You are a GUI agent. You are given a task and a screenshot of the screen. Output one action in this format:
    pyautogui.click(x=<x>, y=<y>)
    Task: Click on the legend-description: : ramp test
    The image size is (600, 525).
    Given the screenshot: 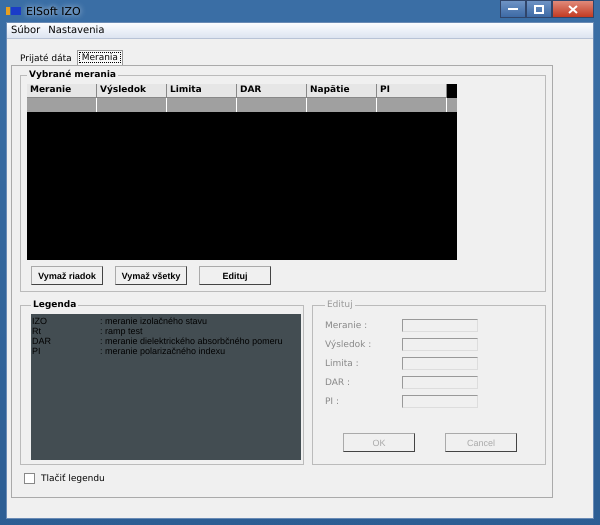 What is the action you would take?
    pyautogui.click(x=121, y=331)
    